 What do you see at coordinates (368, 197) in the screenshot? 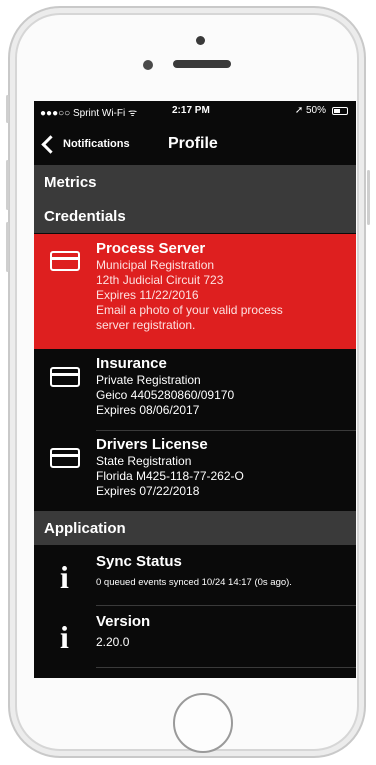
I see `power-button` at bounding box center [368, 197].